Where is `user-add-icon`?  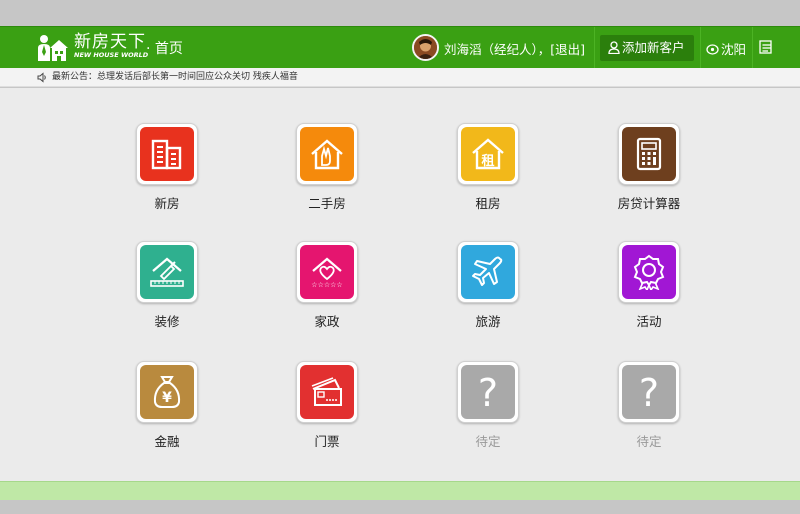 user-add-icon is located at coordinates (614, 48).